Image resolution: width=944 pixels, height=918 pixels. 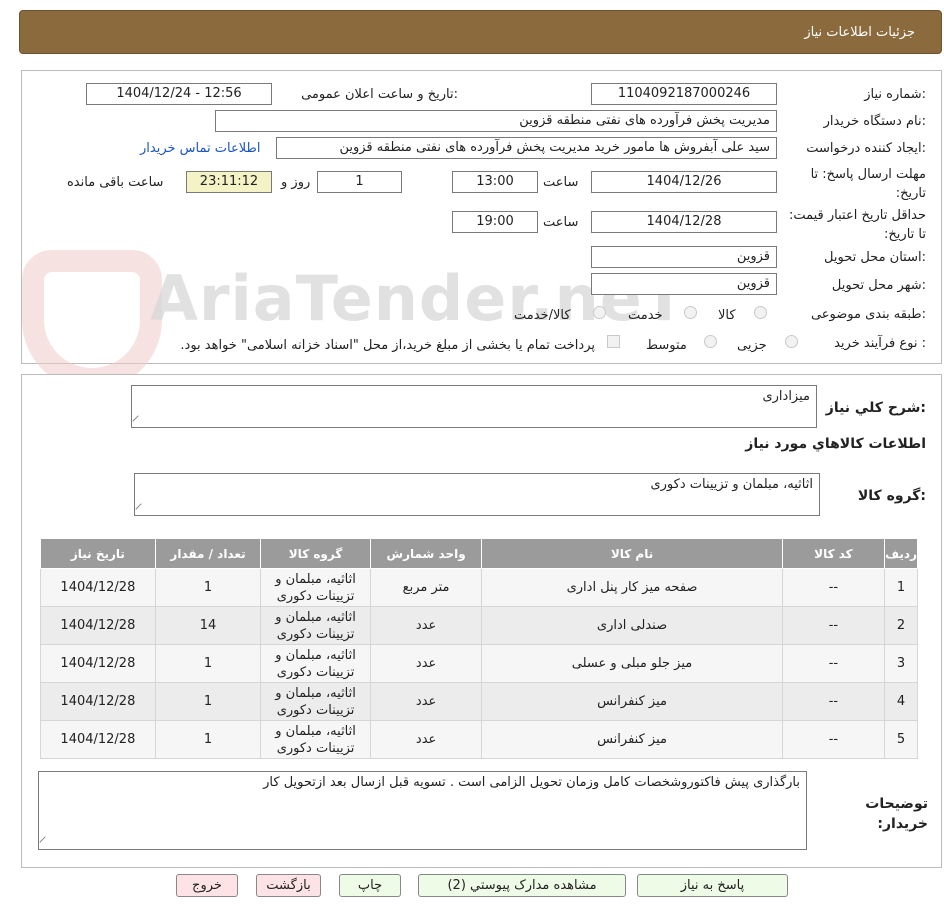 I want to click on col-group: گروه کالا, so click(x=315, y=553).